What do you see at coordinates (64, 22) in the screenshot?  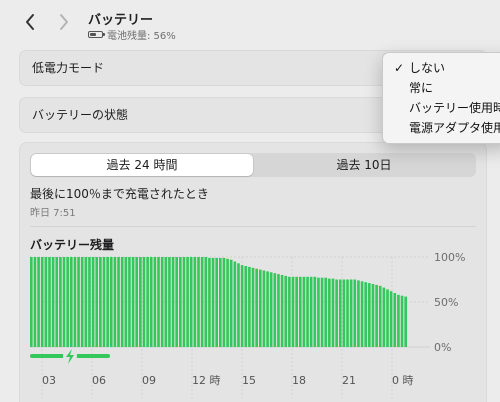 I see `forward-button` at bounding box center [64, 22].